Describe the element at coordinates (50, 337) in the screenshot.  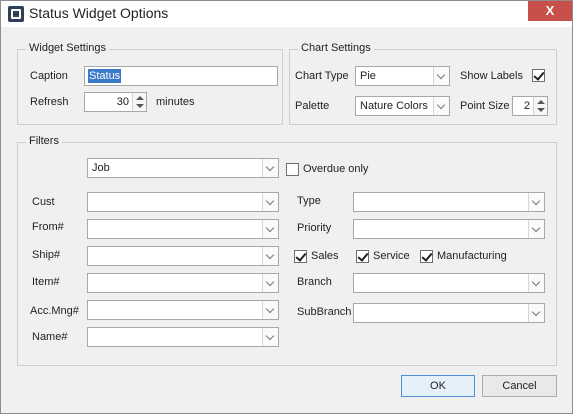
I see `name-label: Name#` at that location.